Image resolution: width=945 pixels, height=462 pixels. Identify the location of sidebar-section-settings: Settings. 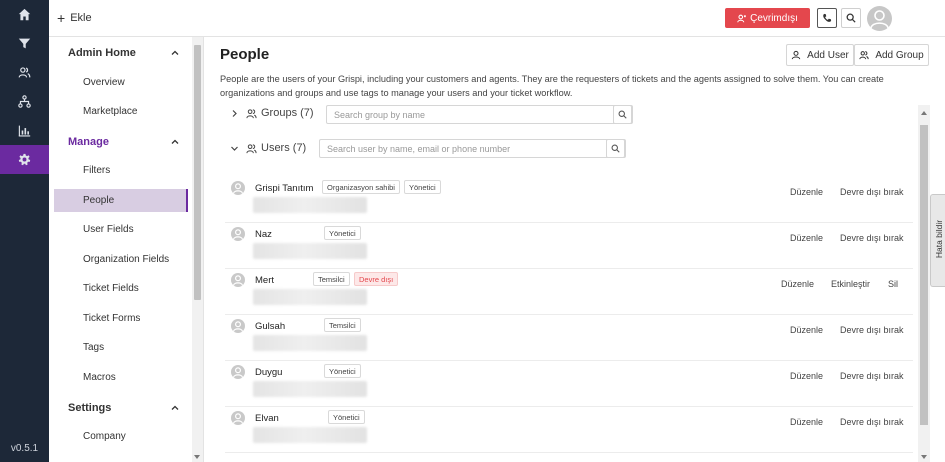
(89, 408).